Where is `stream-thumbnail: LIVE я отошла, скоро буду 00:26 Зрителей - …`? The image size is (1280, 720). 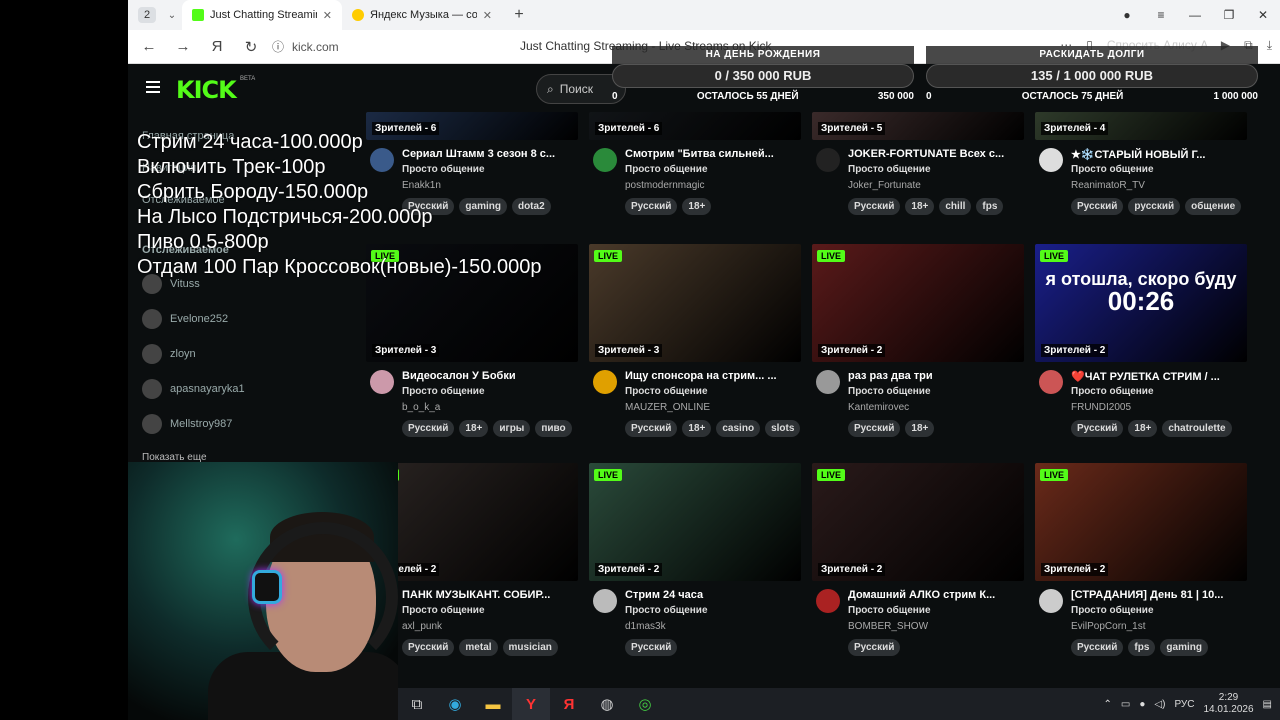
stream-thumbnail: LIVE я отошла, скоро буду 00:26 Зрителей - … is located at coordinates (1141, 303).